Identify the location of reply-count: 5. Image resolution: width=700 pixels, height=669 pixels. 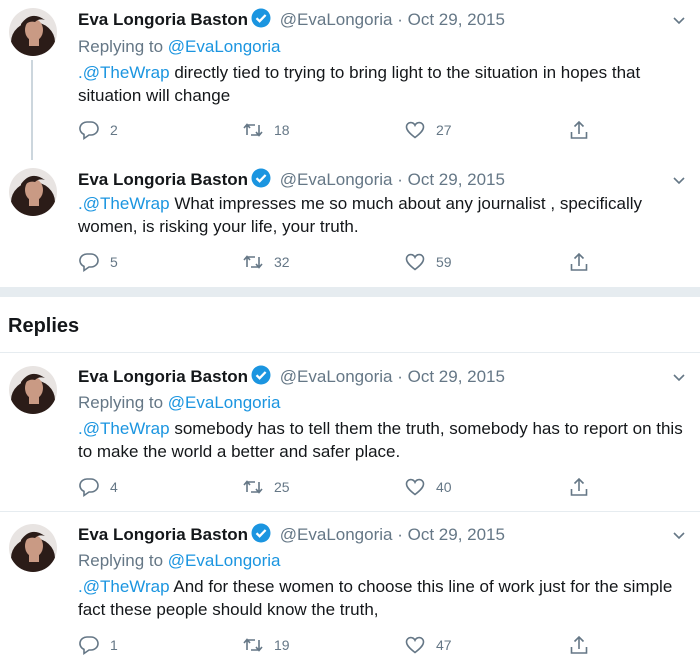
(114, 262).